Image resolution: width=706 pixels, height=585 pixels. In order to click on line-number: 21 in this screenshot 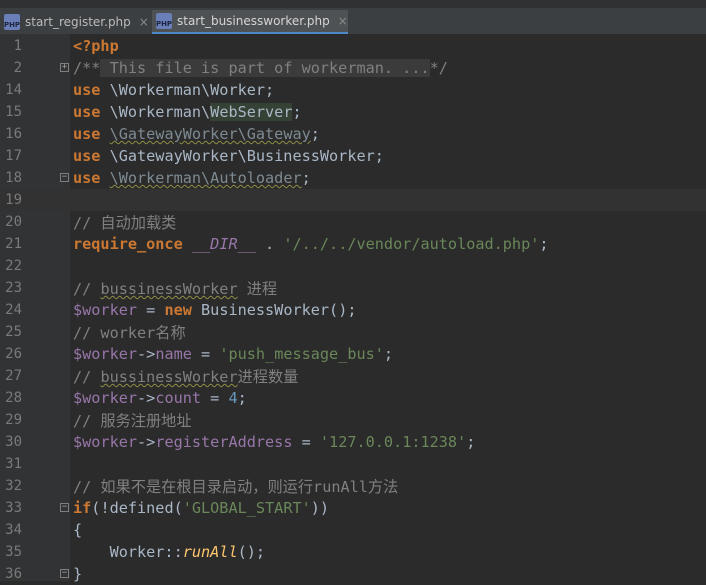, I will do `click(13, 244)`.